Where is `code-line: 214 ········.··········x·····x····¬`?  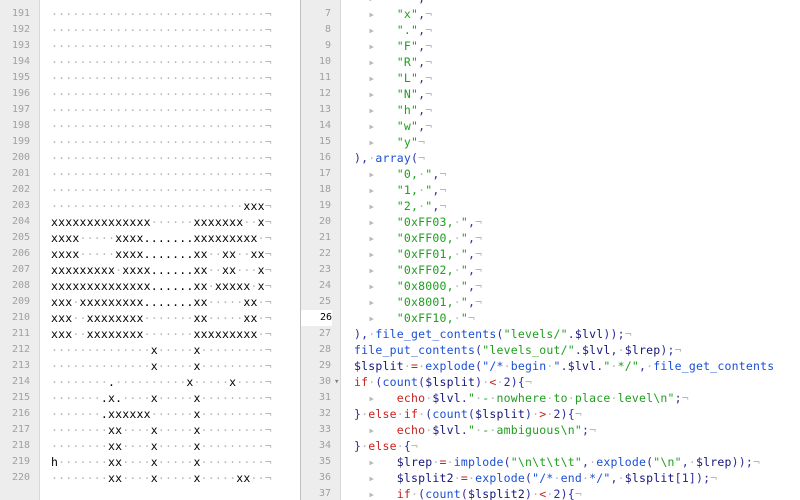 code-line: 214 ········.··········x·····x····¬ is located at coordinates (150, 382).